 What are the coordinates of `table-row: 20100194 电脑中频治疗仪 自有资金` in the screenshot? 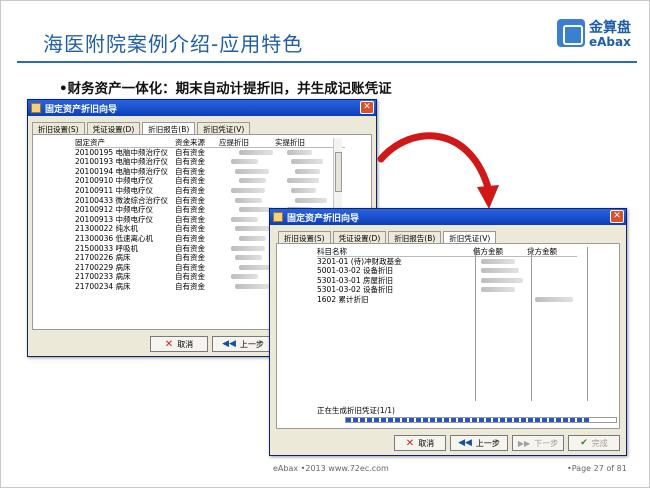 It's located at (210, 172).